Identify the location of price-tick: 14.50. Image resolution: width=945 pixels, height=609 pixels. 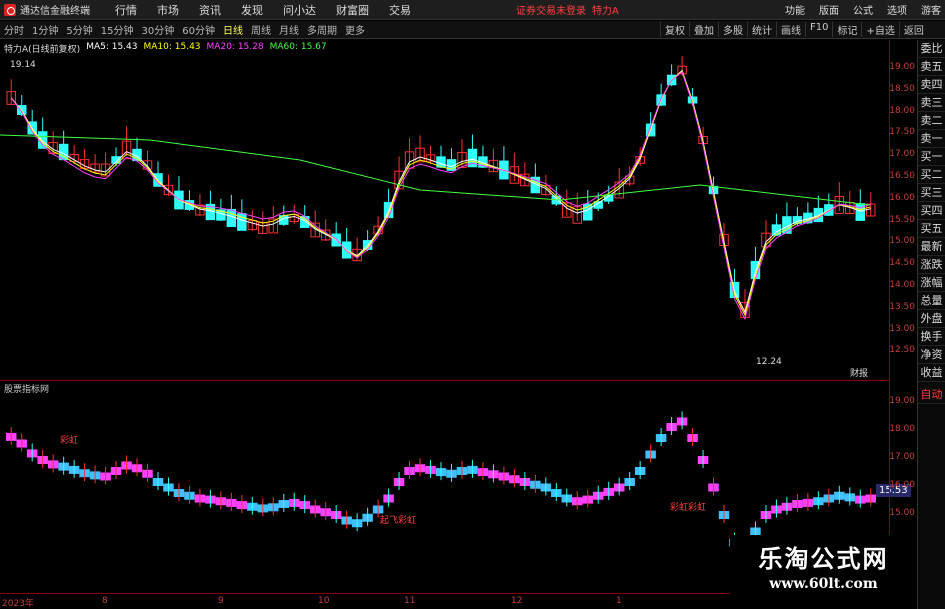
(902, 263).